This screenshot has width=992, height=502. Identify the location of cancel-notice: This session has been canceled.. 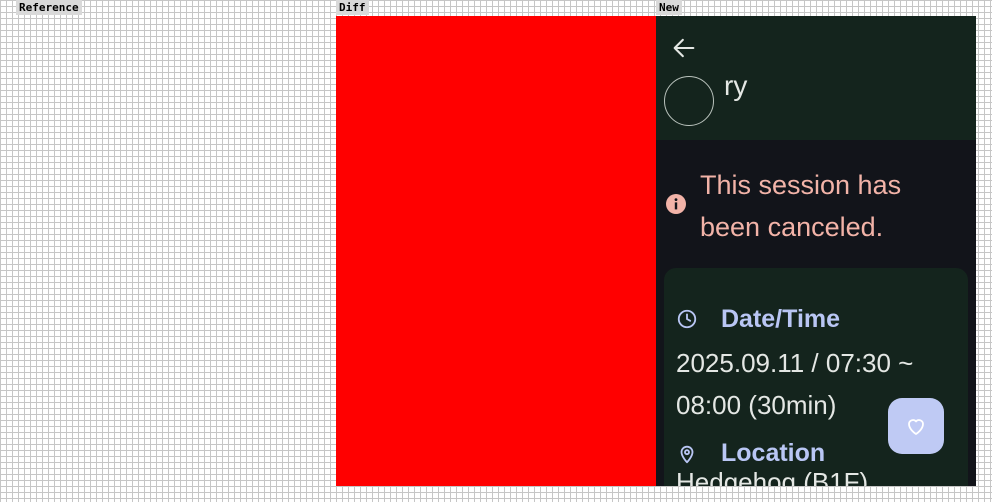
(816, 214).